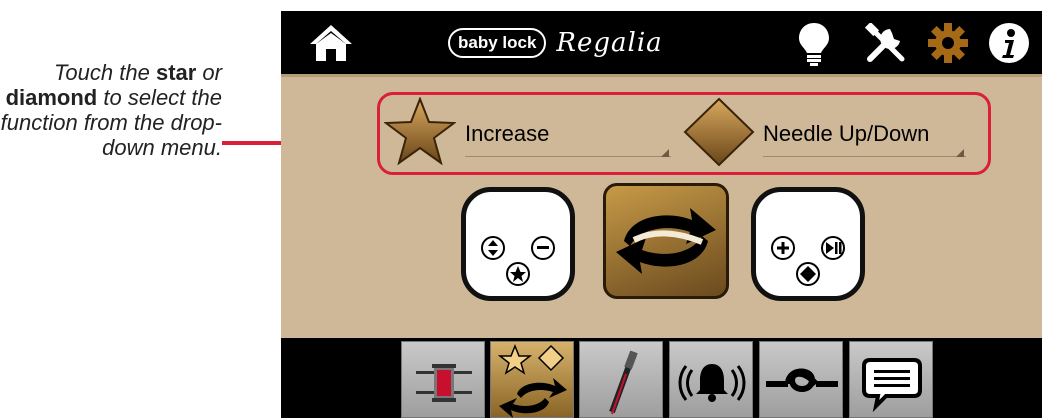  What do you see at coordinates (814, 44) in the screenshot?
I see `lightbulb-icon` at bounding box center [814, 44].